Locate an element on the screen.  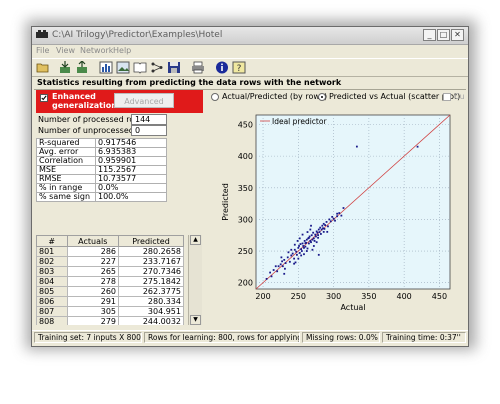
row-index: 804 is located at coordinates (52, 281).